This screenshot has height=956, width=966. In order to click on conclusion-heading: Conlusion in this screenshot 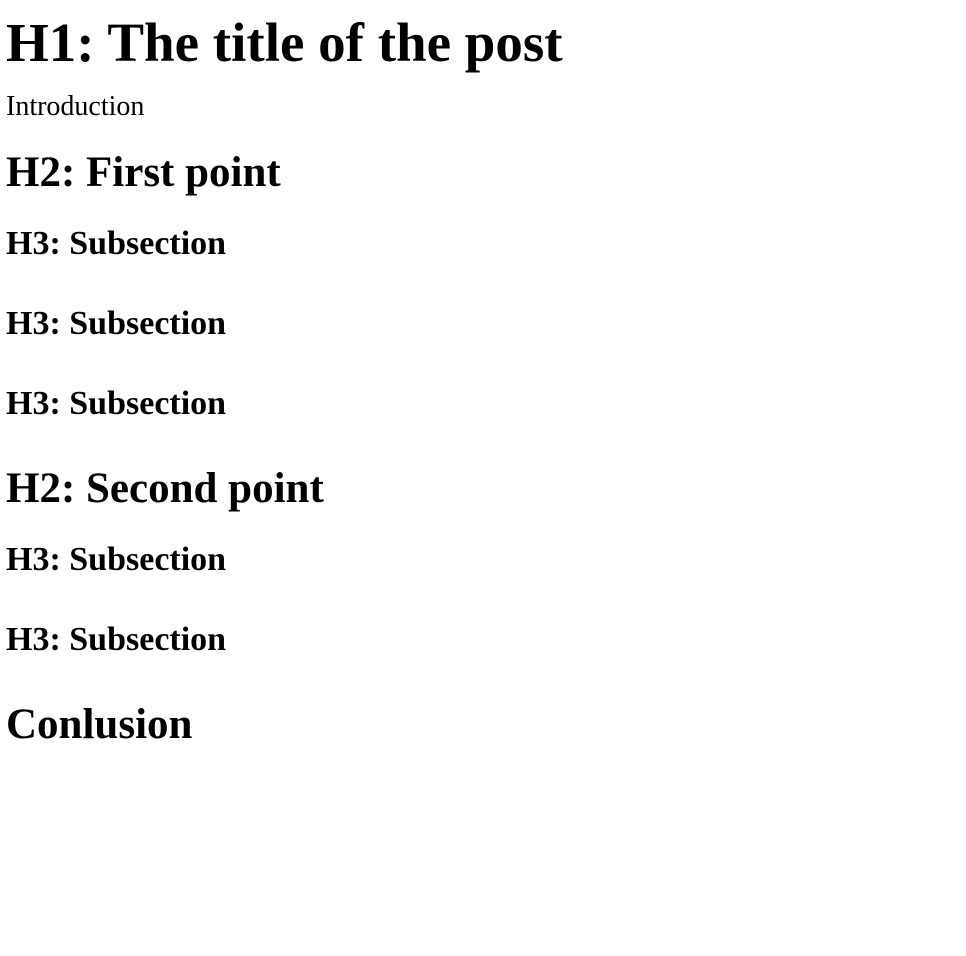, I will do `click(99, 724)`.